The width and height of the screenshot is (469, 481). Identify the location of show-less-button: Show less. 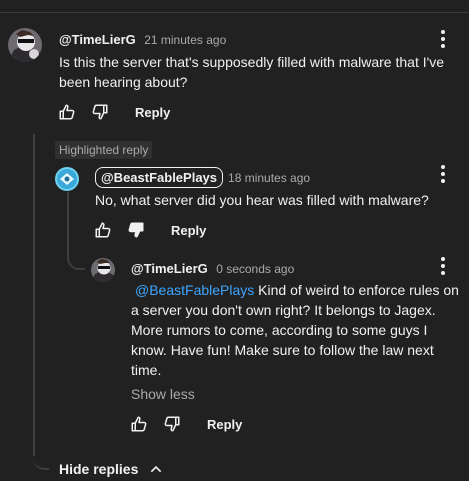
(163, 394).